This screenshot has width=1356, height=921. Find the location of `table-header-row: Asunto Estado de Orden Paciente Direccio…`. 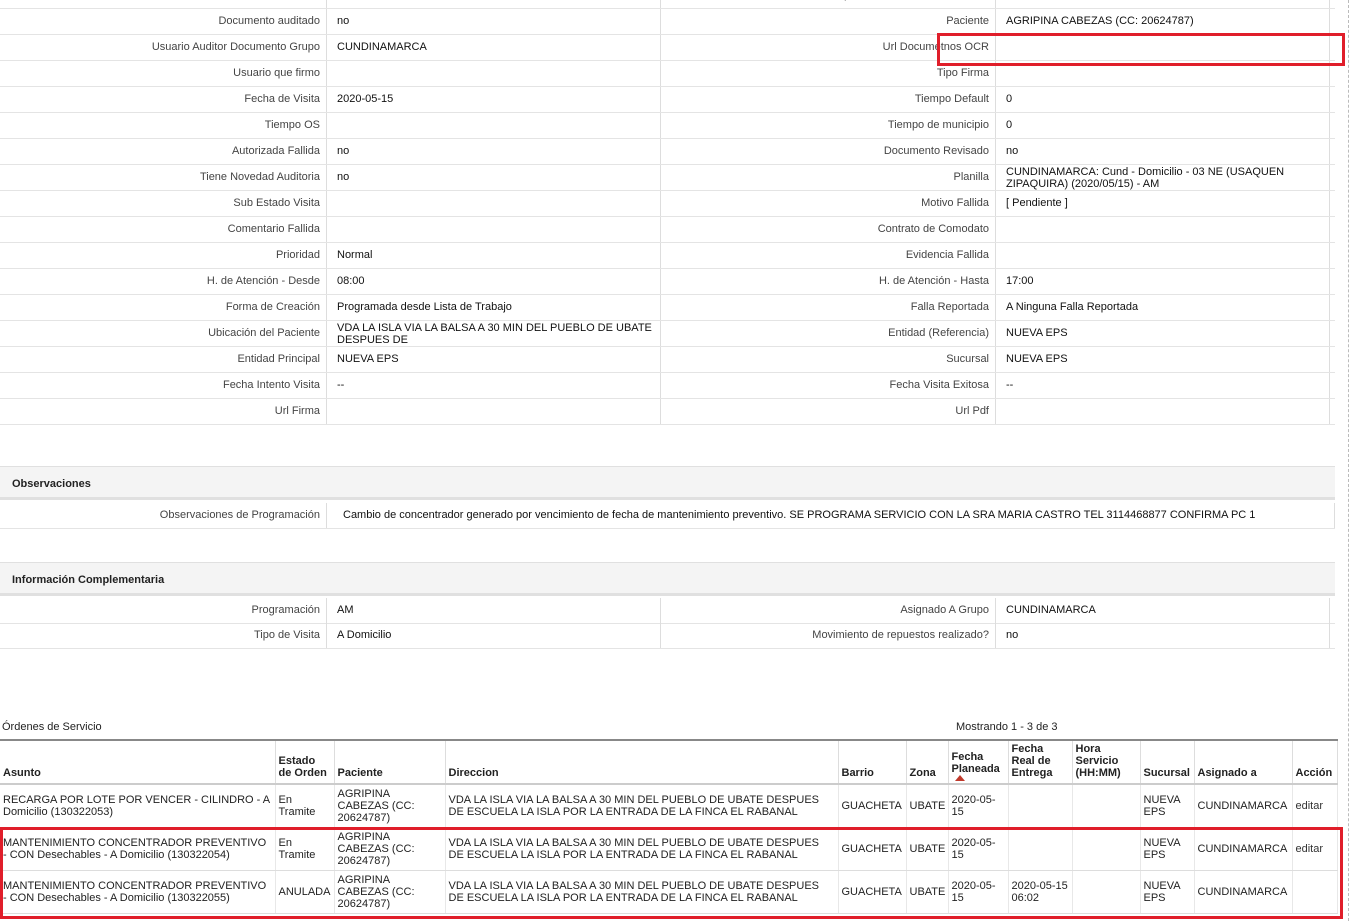

table-header-row: Asunto Estado de Orden Paciente Direccio… is located at coordinates (669, 762).